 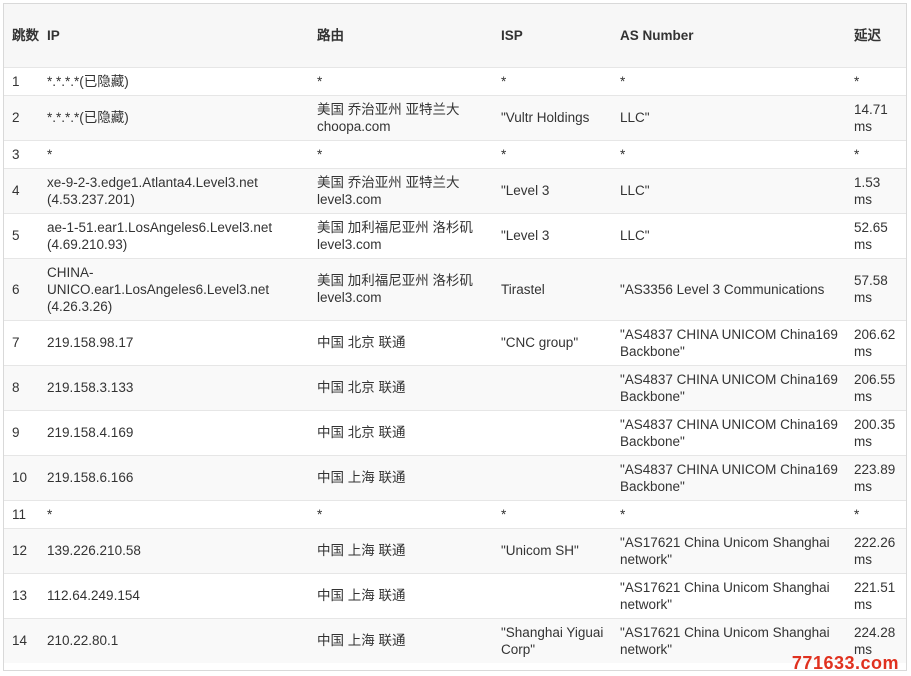 I want to click on cell-ip: 219.158.4.169, so click(x=90, y=432).